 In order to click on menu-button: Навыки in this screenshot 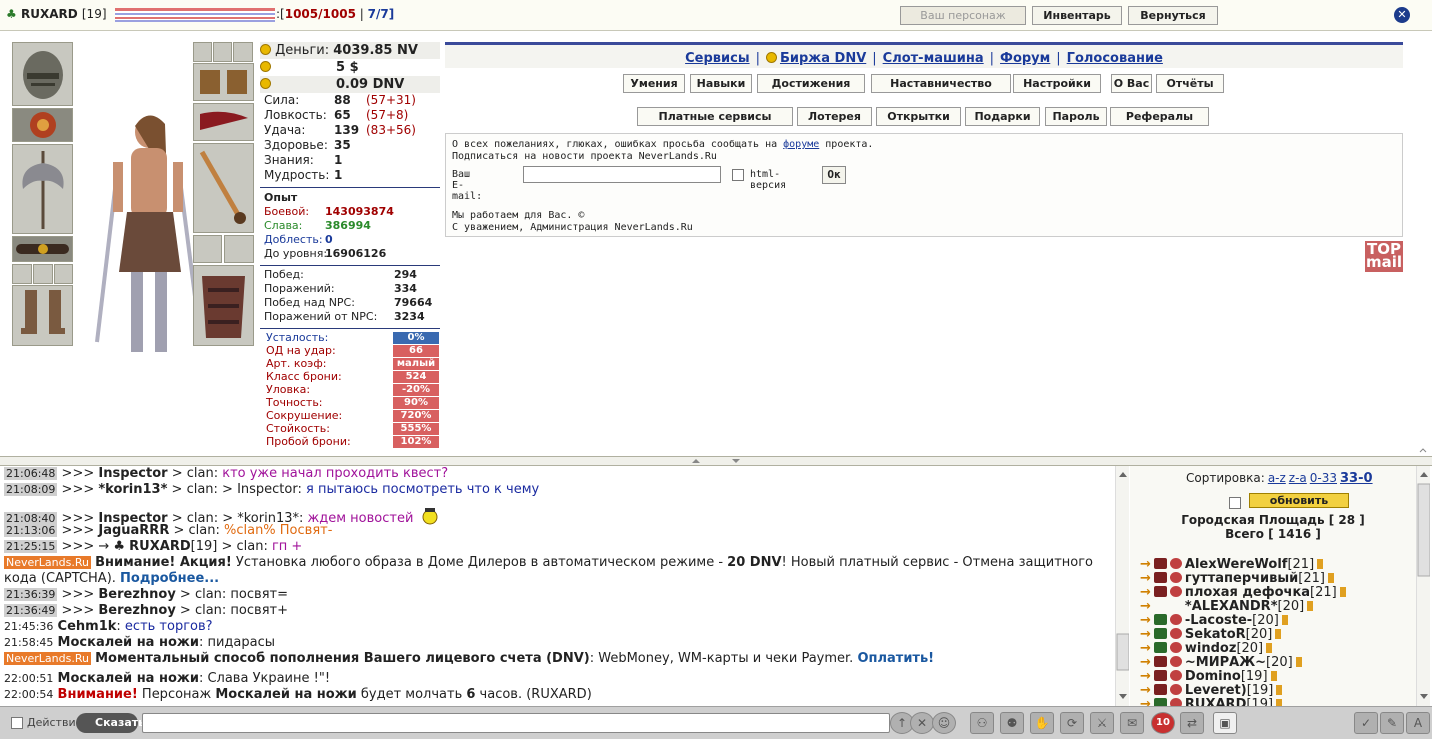, I will do `click(721, 83)`.